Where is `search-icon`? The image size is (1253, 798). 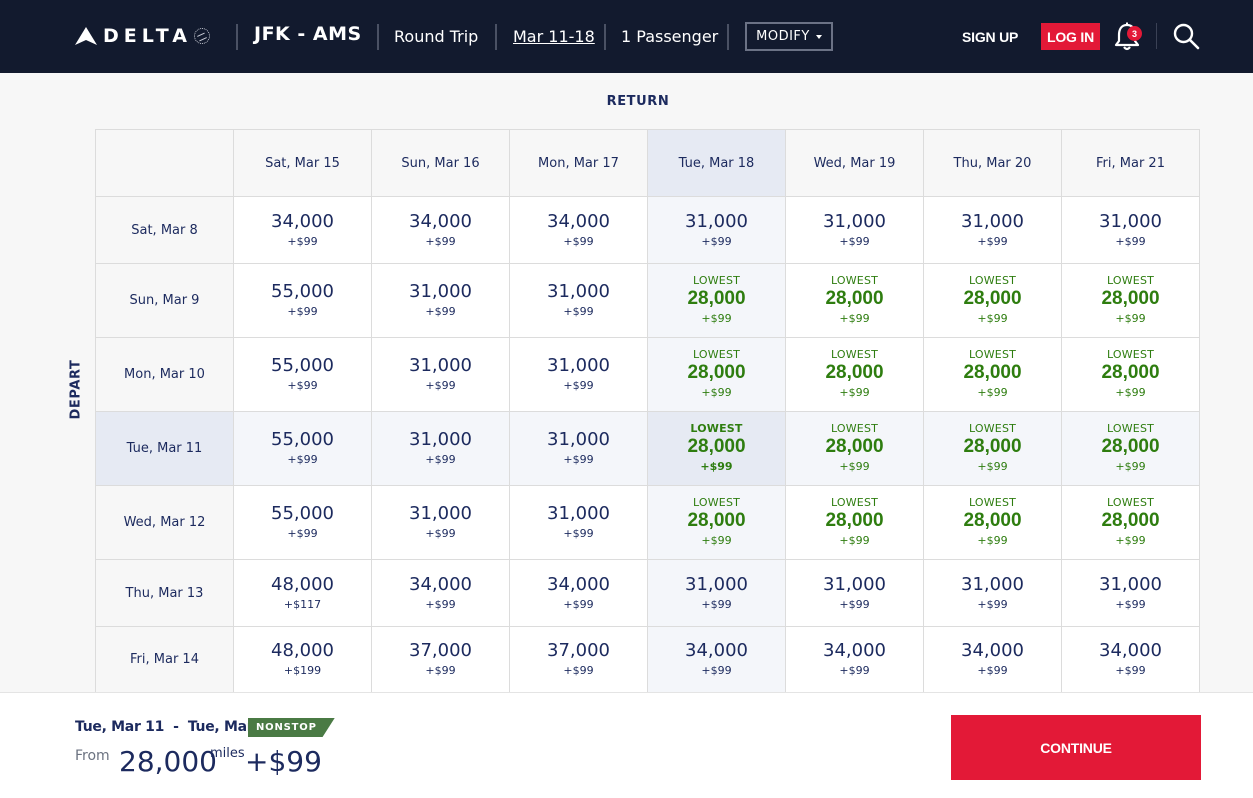 search-icon is located at coordinates (1186, 36).